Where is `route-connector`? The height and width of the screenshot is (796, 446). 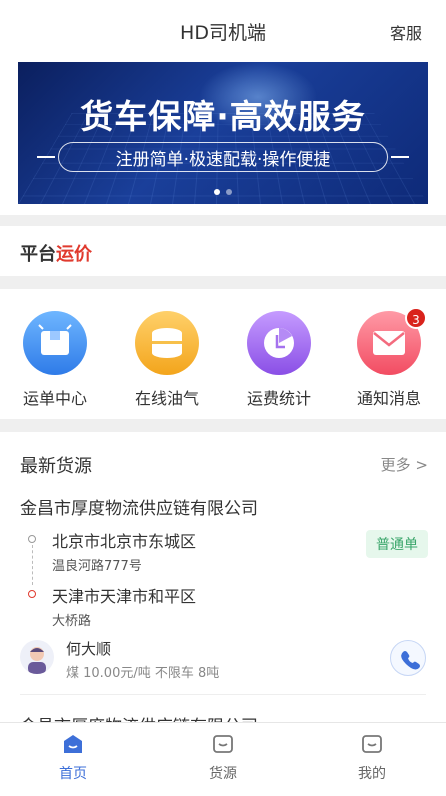 route-connector is located at coordinates (32, 565).